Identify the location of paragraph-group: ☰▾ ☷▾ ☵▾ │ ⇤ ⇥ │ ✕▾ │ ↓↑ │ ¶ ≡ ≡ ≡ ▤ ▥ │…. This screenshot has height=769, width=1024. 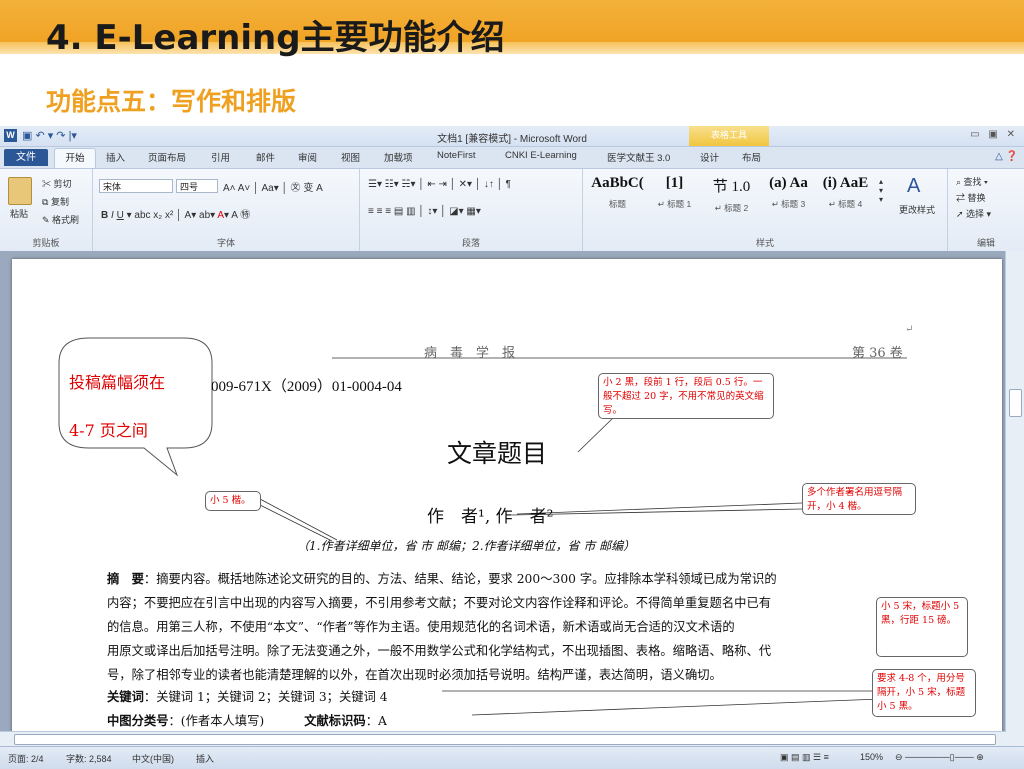
(471, 210).